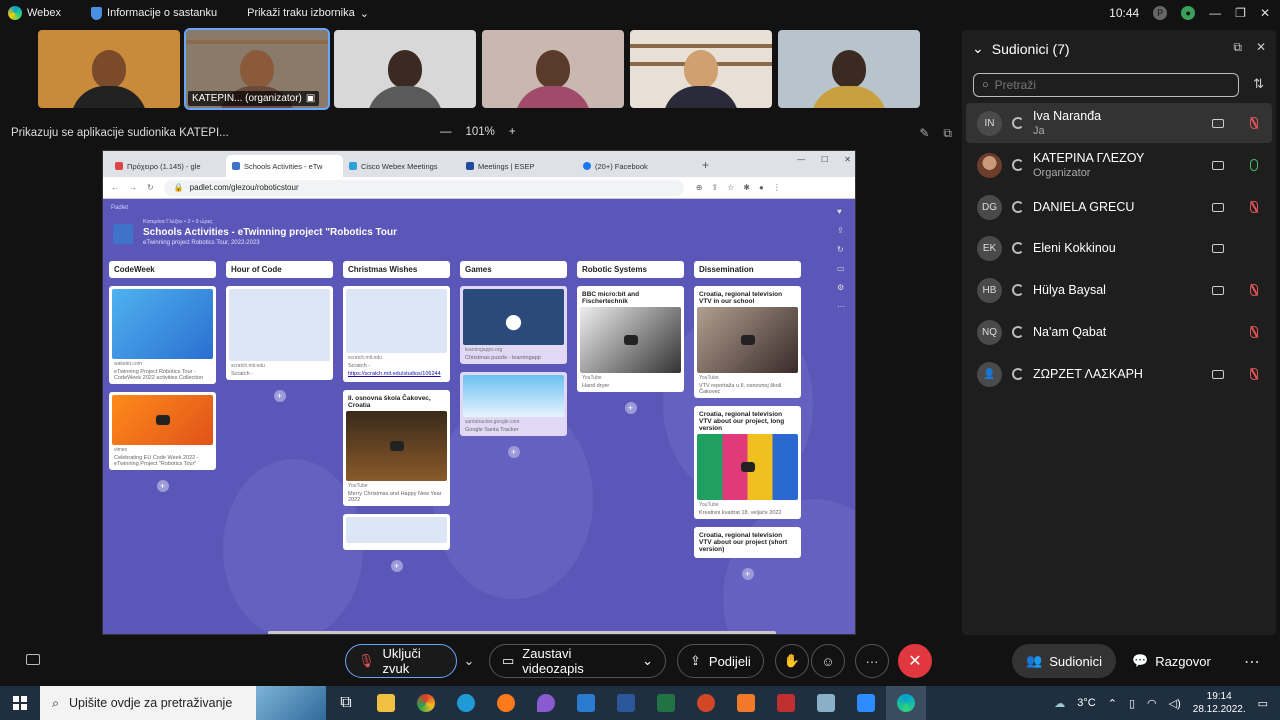  Describe the element at coordinates (1119, 248) in the screenshot. I see `participant-row: EK Eleni Kokkinou` at that location.